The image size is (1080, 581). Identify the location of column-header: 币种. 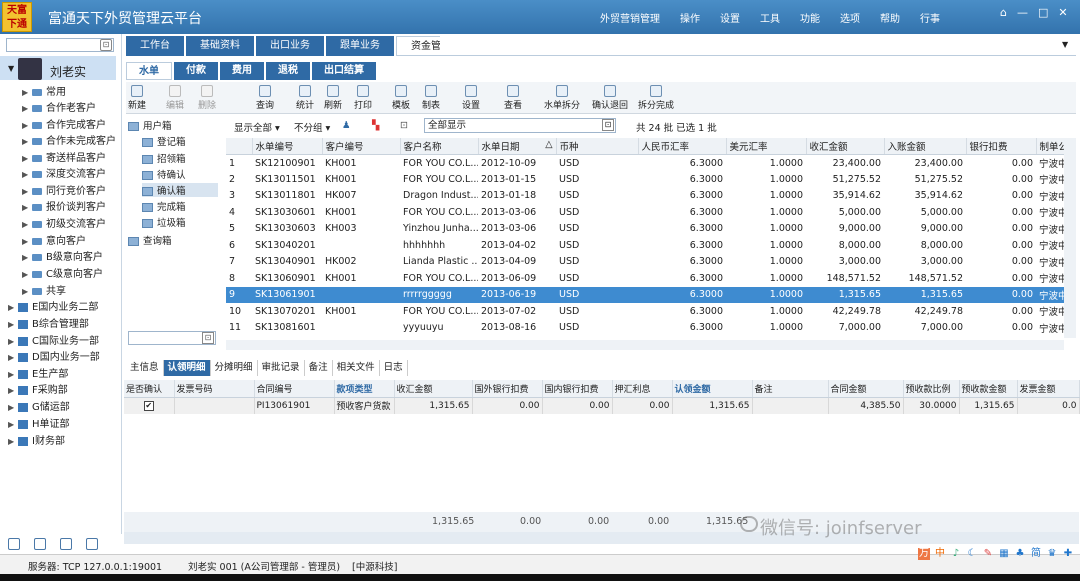
(597, 146).